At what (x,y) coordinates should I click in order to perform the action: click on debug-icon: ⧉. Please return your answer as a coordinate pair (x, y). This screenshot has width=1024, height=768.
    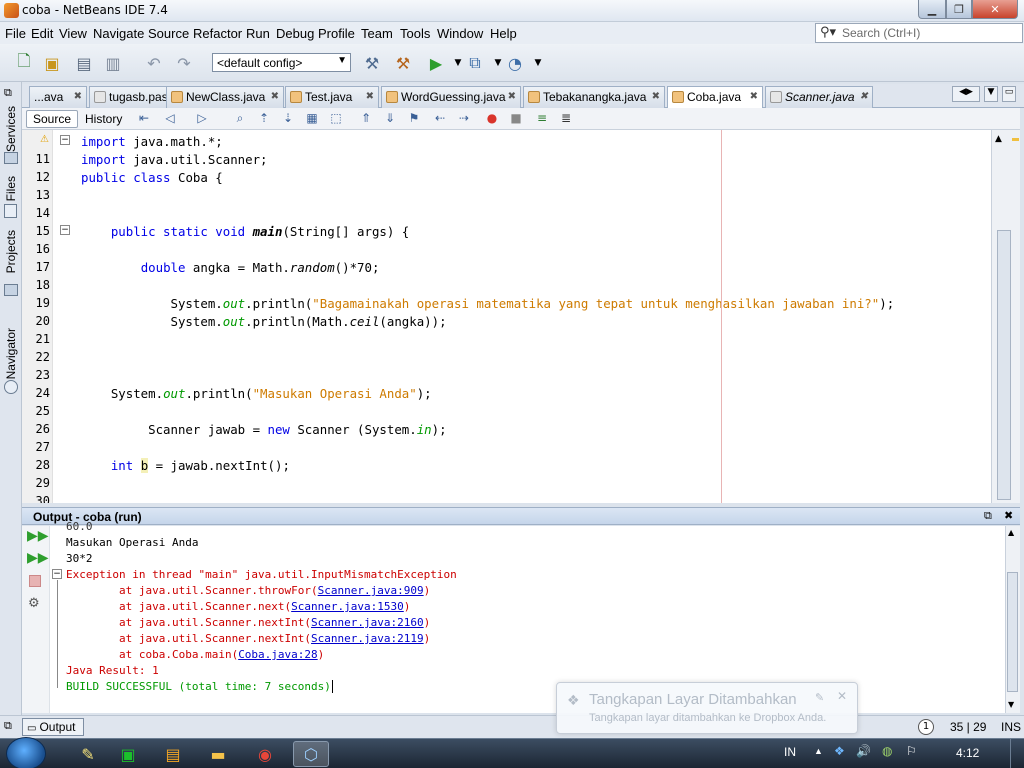
    Looking at the image, I should click on (475, 63).